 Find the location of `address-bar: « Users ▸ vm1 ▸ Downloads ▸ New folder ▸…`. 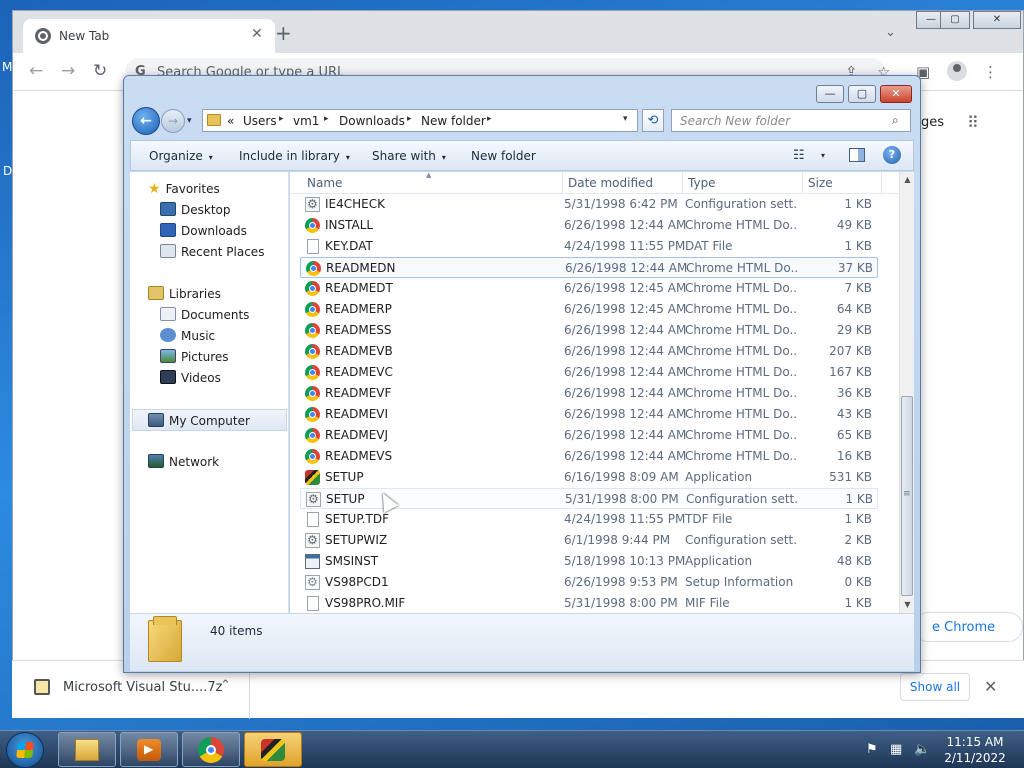

address-bar: « Users ▸ vm1 ▸ Downloads ▸ New folder ▸… is located at coordinates (420, 120).